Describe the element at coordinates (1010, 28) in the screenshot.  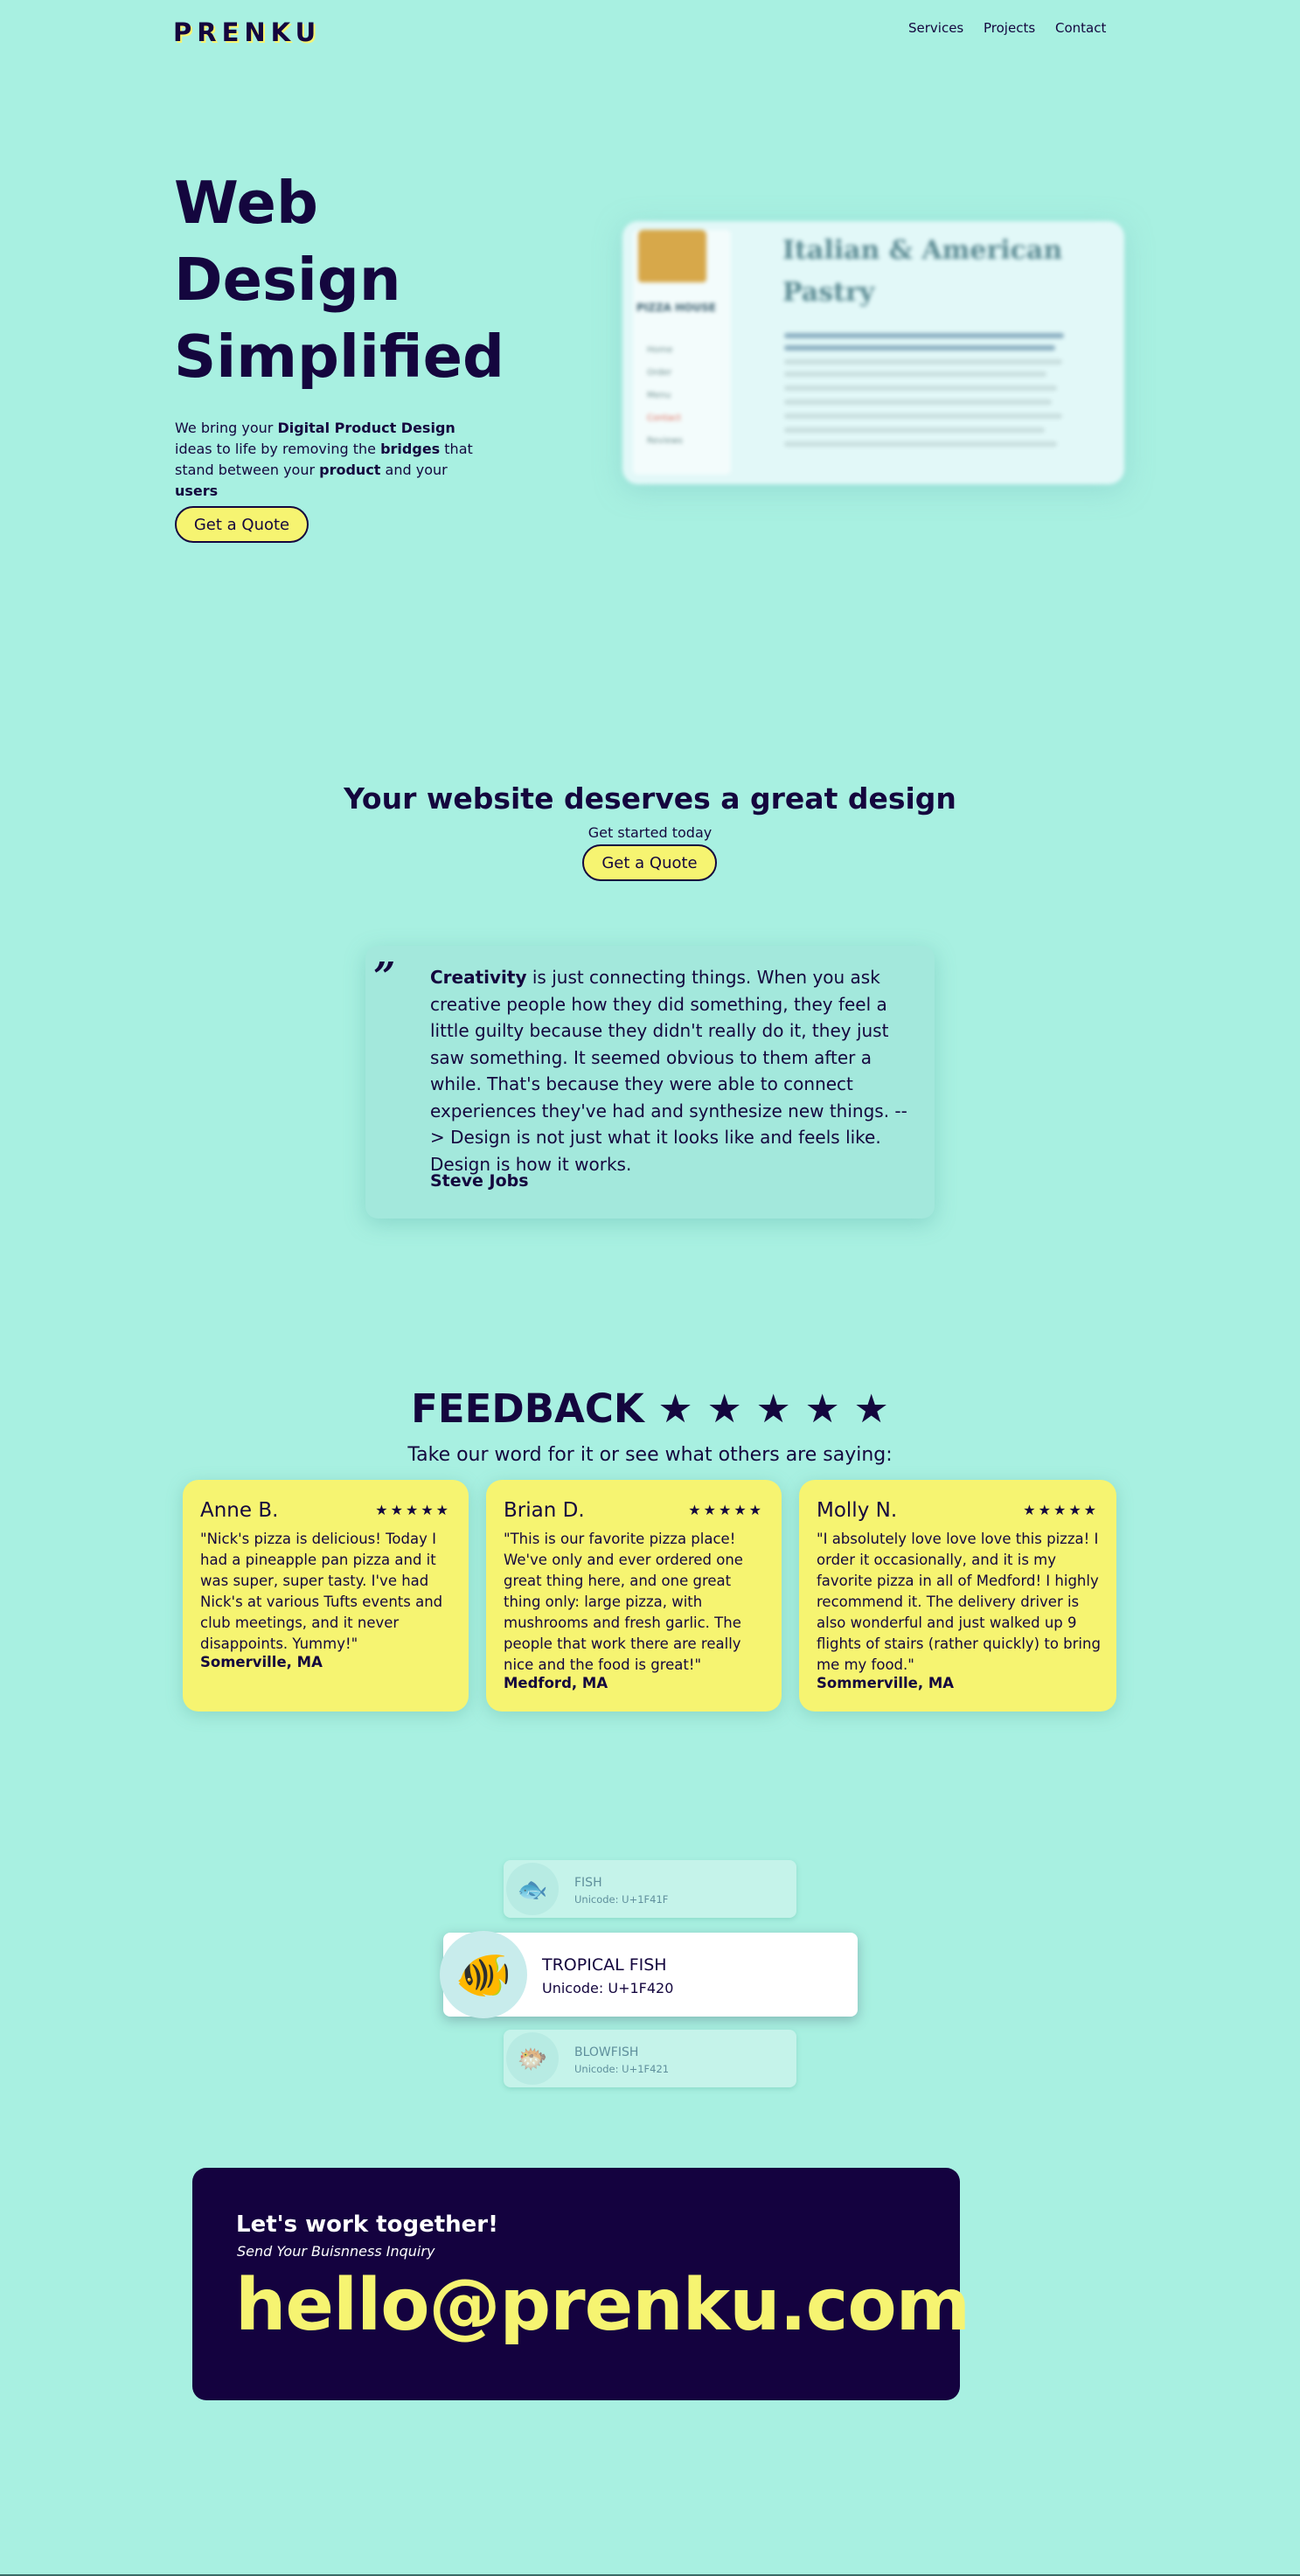
I see `nav-link-projects: Projects` at that location.